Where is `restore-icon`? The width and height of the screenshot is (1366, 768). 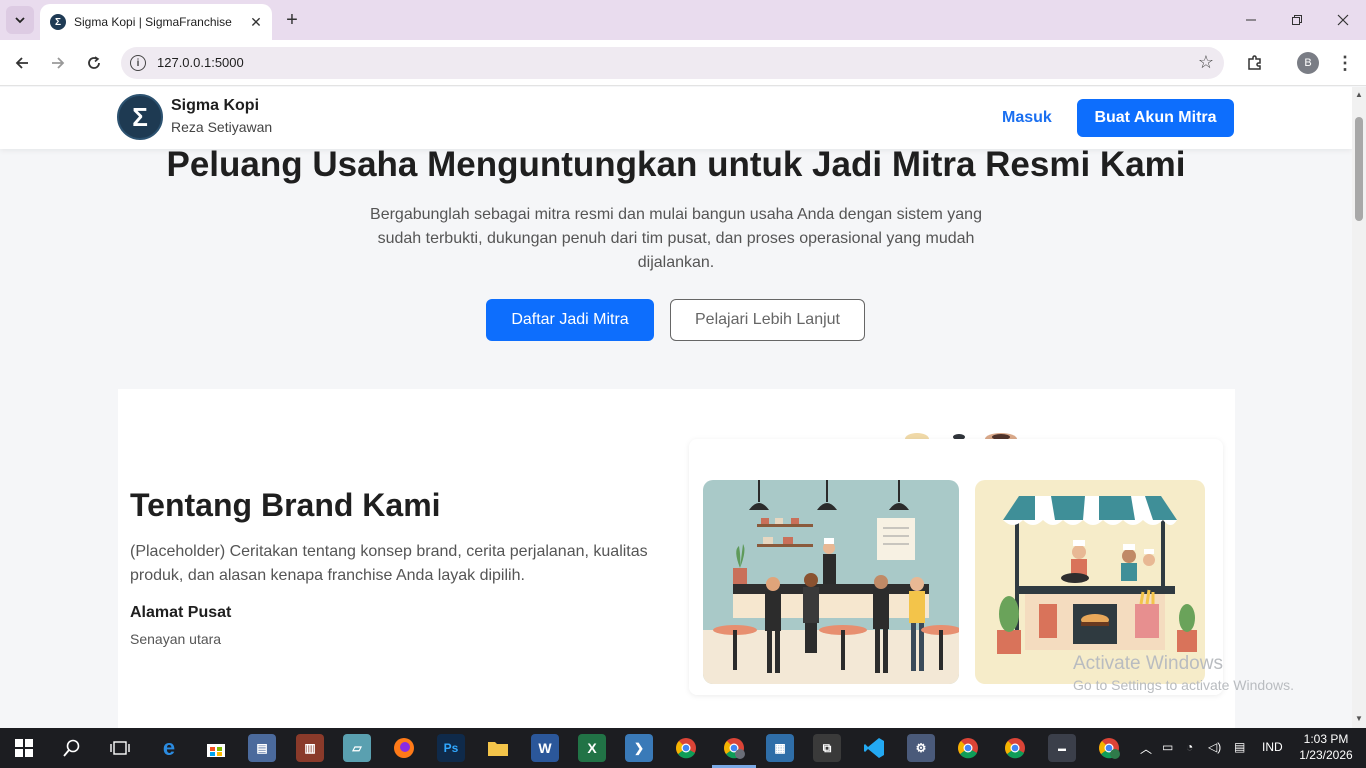
restore-icon is located at coordinates (1297, 20).